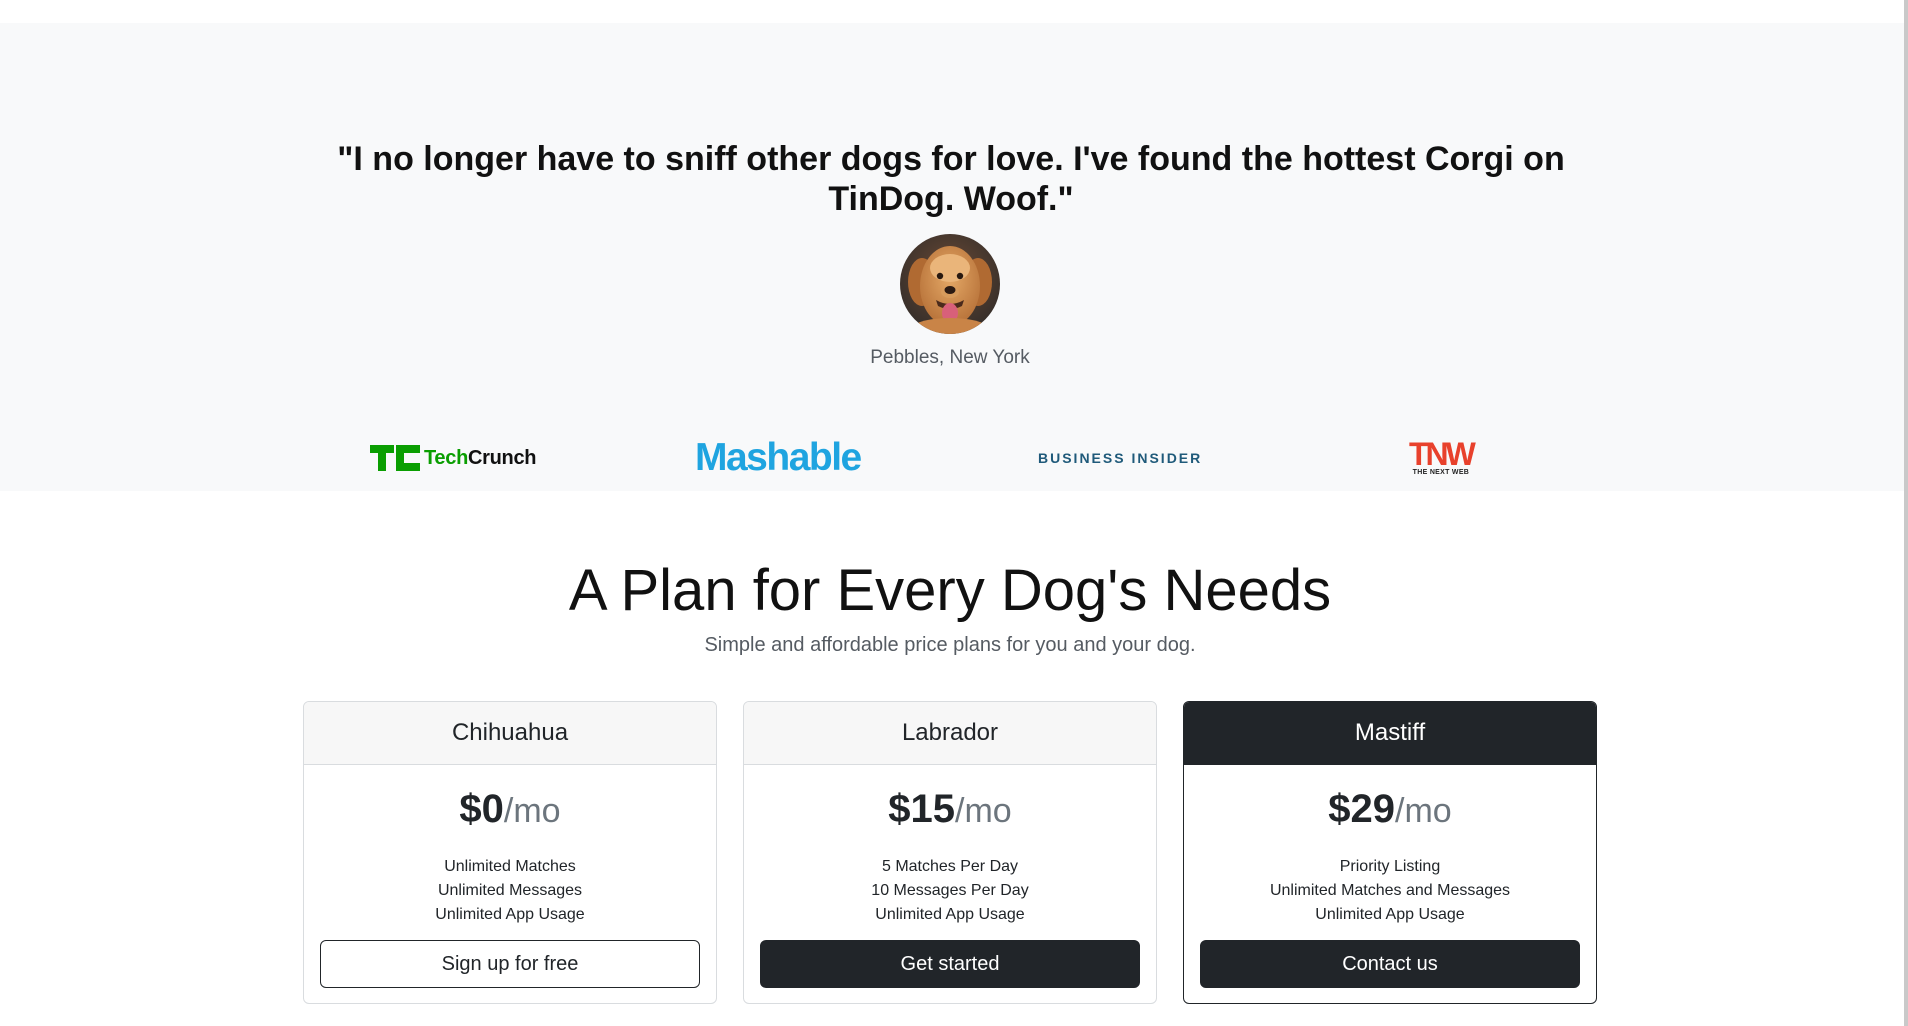  I want to click on mashable-logo: Mashable, so click(778, 457).